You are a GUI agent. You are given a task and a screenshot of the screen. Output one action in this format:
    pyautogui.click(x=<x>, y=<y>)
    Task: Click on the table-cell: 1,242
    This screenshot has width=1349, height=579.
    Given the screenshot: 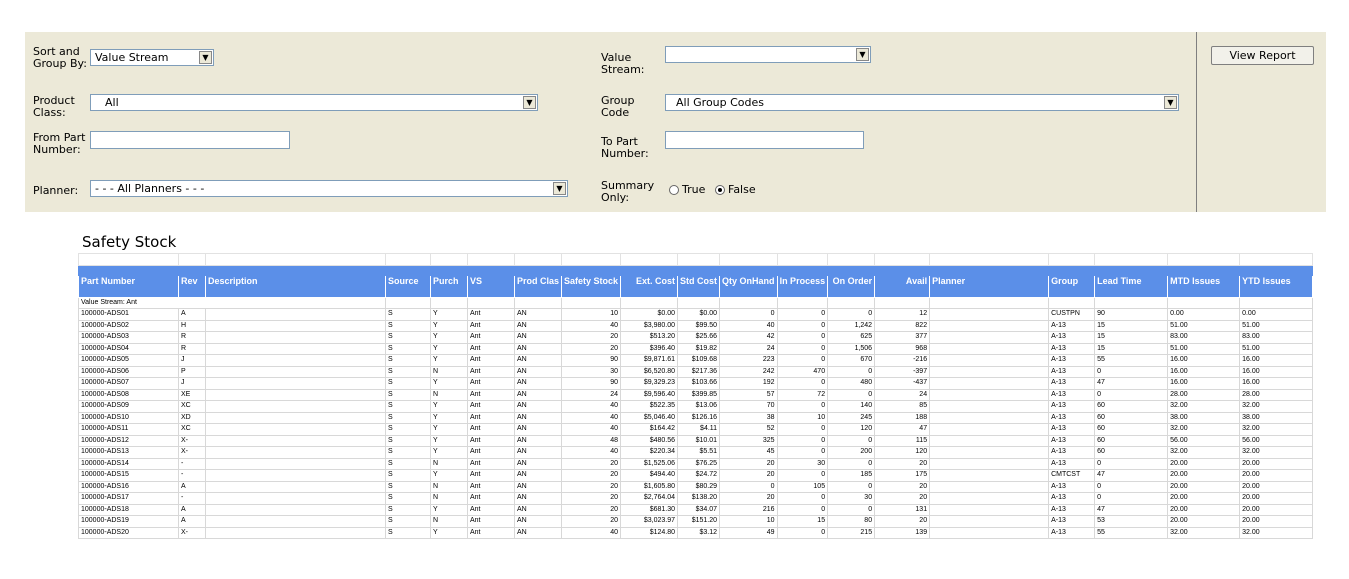 What is the action you would take?
    pyautogui.click(x=851, y=325)
    